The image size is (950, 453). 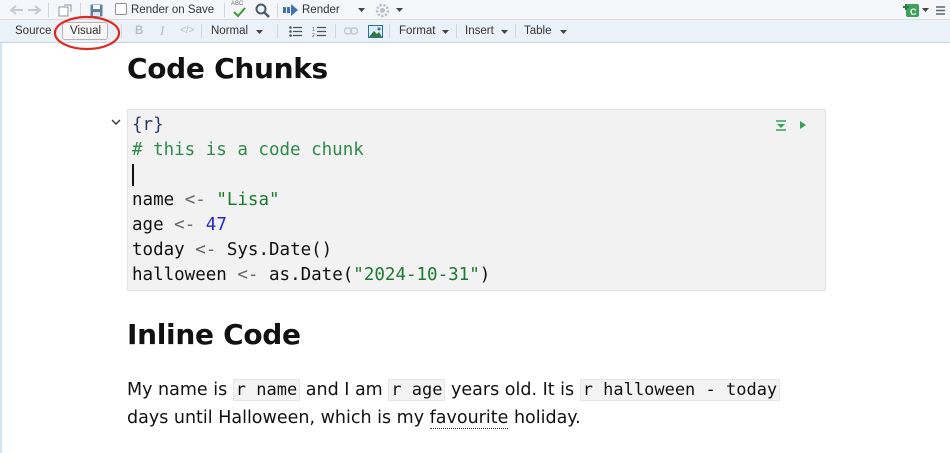 I want to click on back-arrow-icon, so click(x=17, y=10).